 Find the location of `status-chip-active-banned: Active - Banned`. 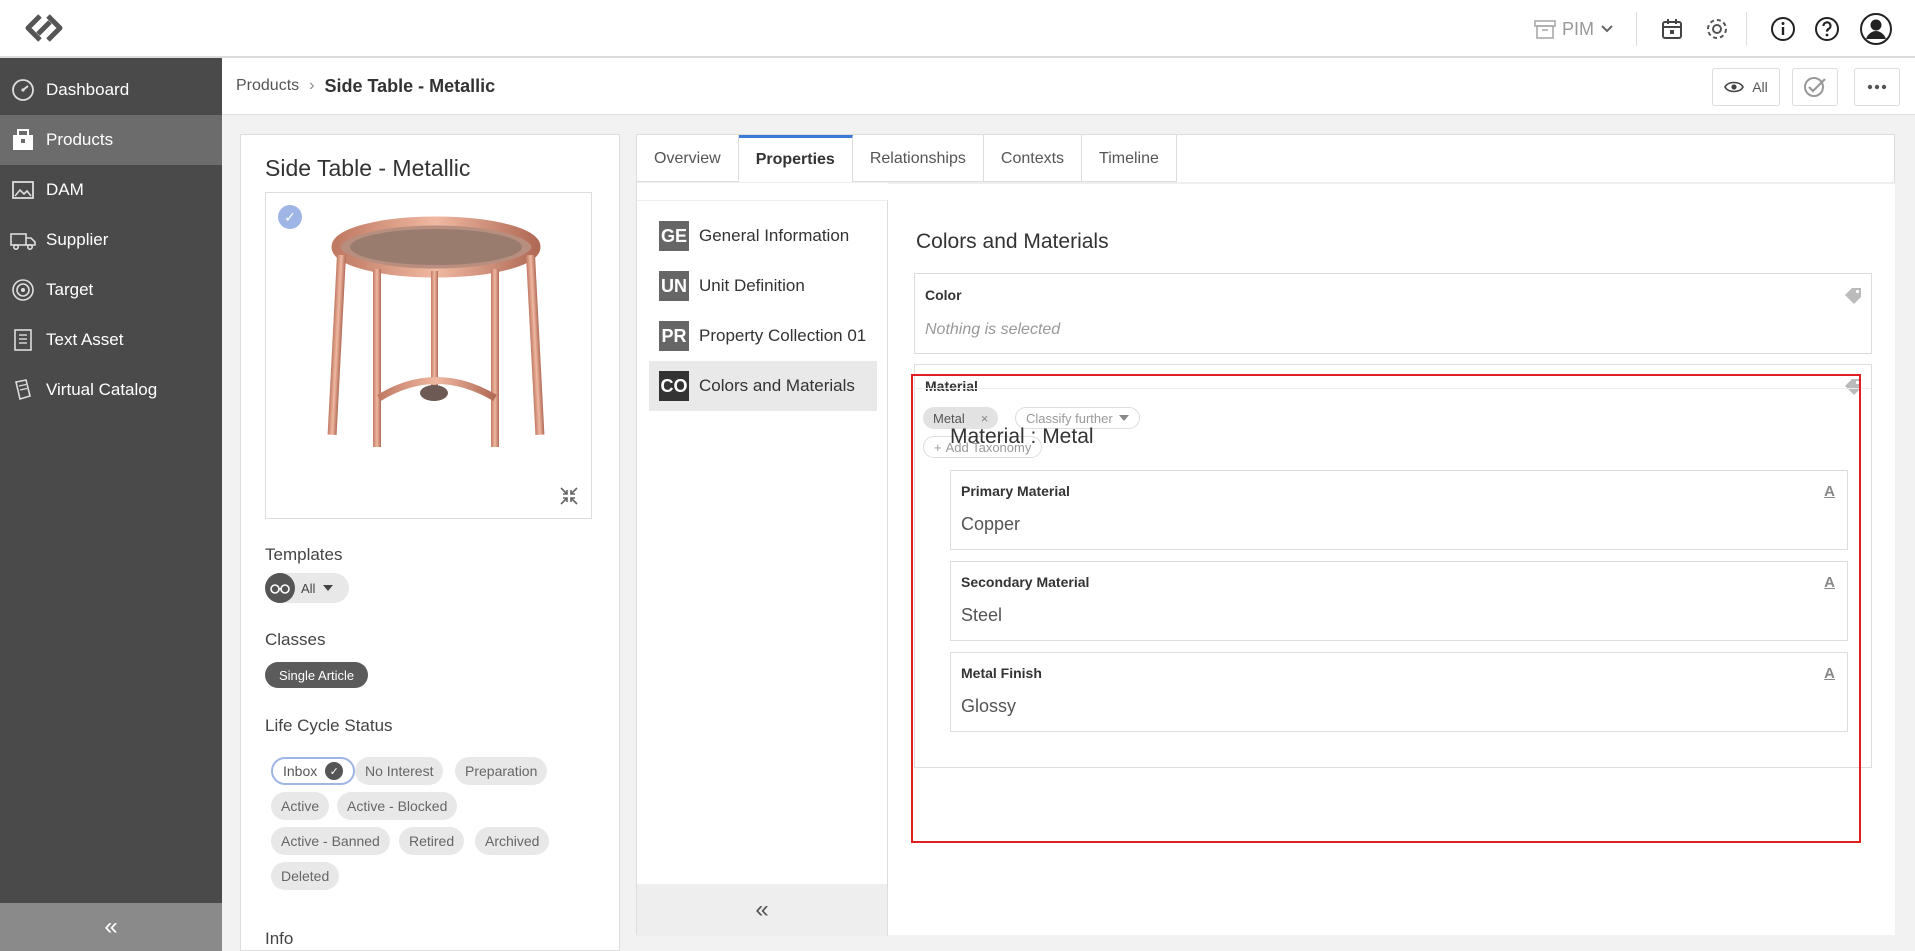

status-chip-active-banned: Active - Banned is located at coordinates (330, 841).